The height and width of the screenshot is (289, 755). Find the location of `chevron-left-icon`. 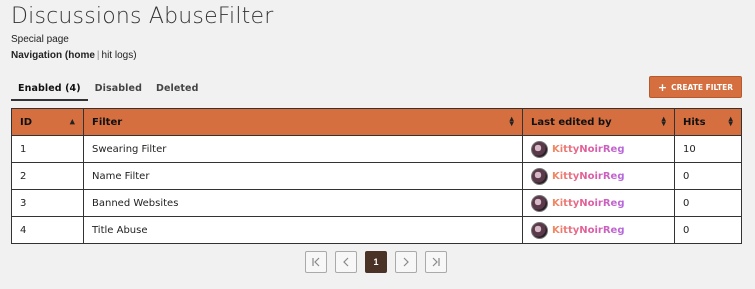

chevron-left-icon is located at coordinates (346, 262).